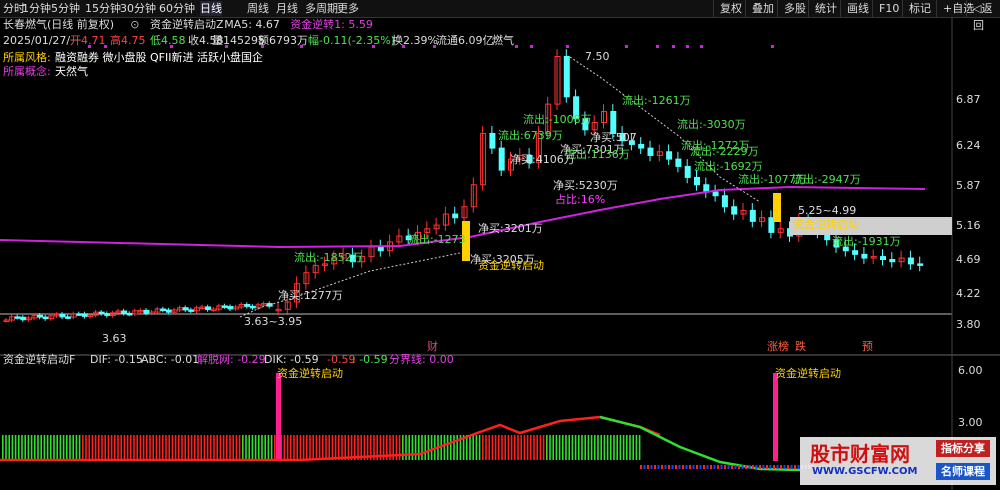 The width and height of the screenshot is (1000, 490). I want to click on lower-field-7: 分界线: 0.00, so click(421, 359).